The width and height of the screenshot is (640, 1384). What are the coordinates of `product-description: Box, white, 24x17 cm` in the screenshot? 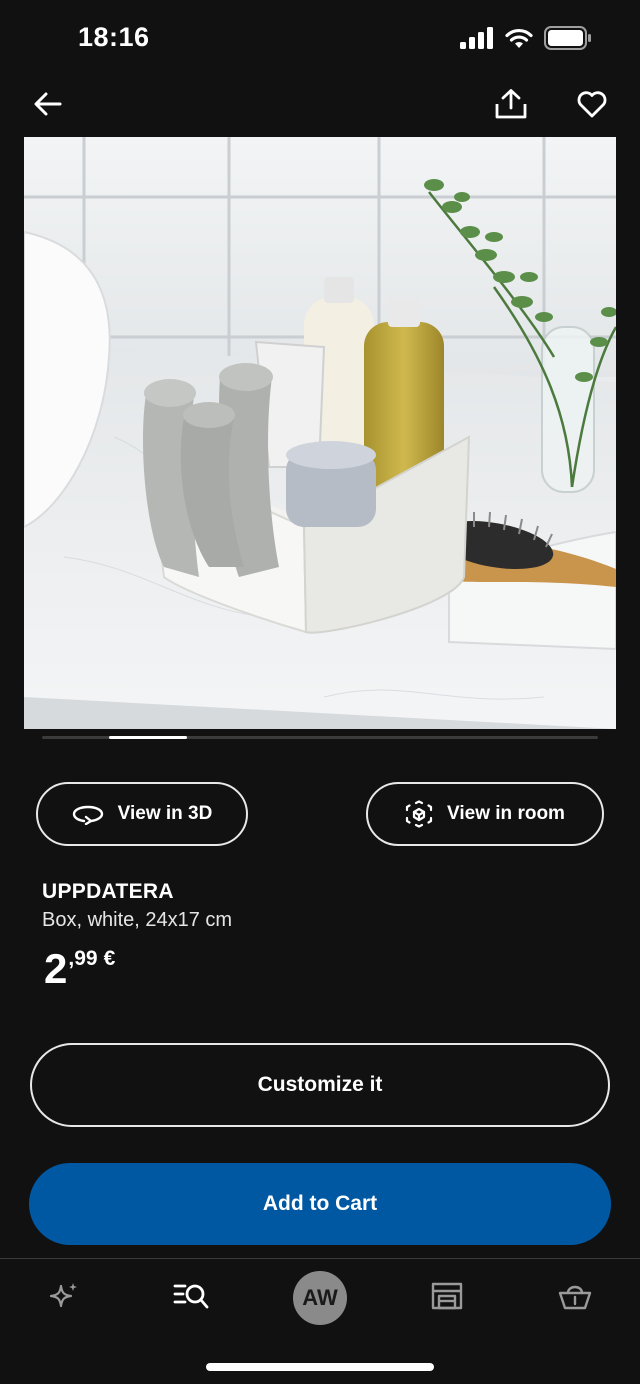 It's located at (137, 920).